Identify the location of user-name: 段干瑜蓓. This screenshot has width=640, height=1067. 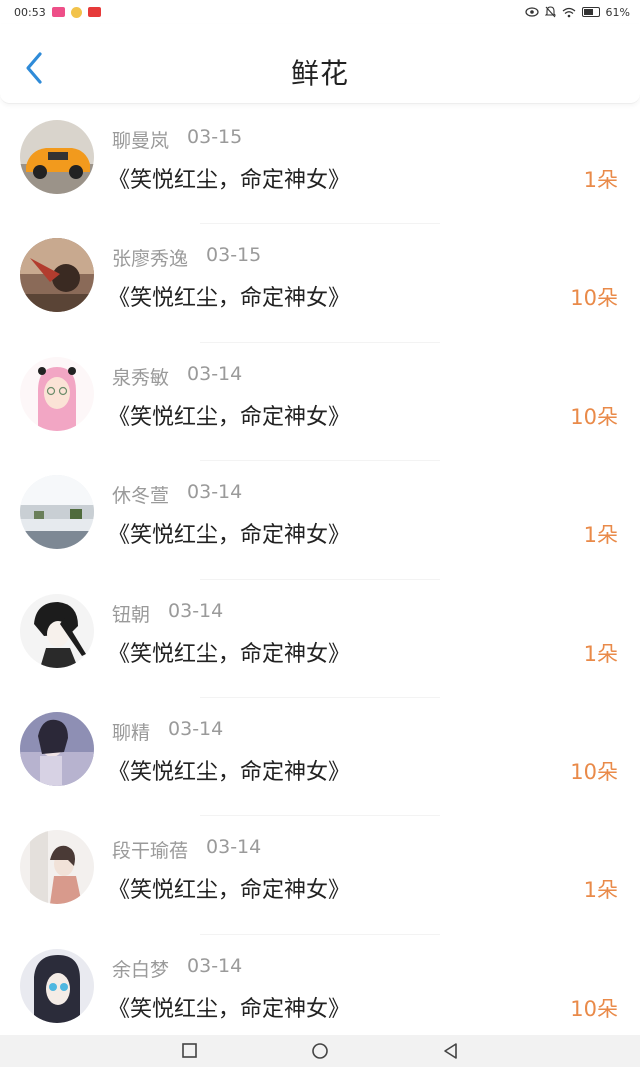
(150, 849).